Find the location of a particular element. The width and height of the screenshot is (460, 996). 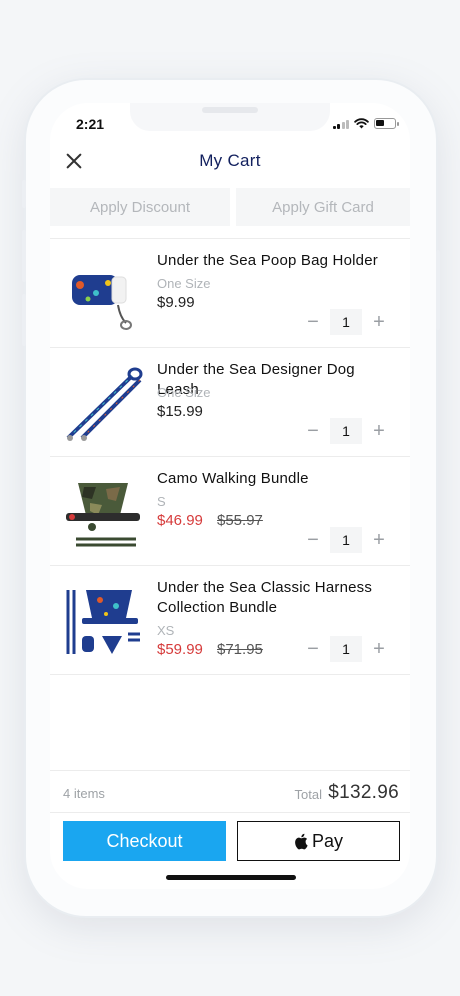

checkout-button: Checkout is located at coordinates (144, 841).